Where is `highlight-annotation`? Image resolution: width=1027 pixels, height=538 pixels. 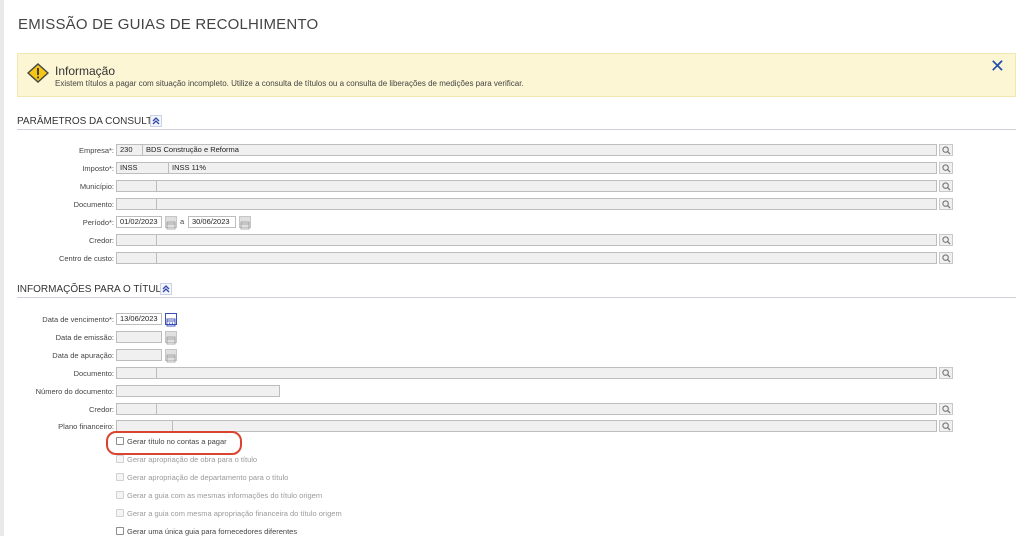 highlight-annotation is located at coordinates (174, 443).